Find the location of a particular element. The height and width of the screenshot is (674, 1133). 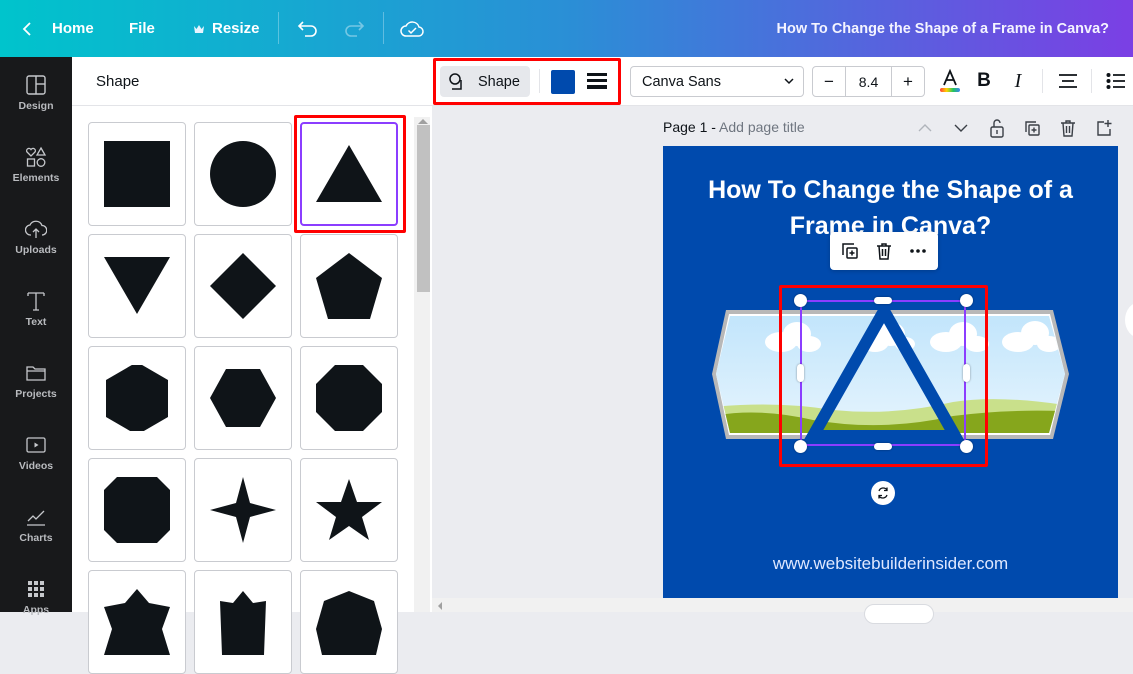

home-button: Home is located at coordinates (57, 28).